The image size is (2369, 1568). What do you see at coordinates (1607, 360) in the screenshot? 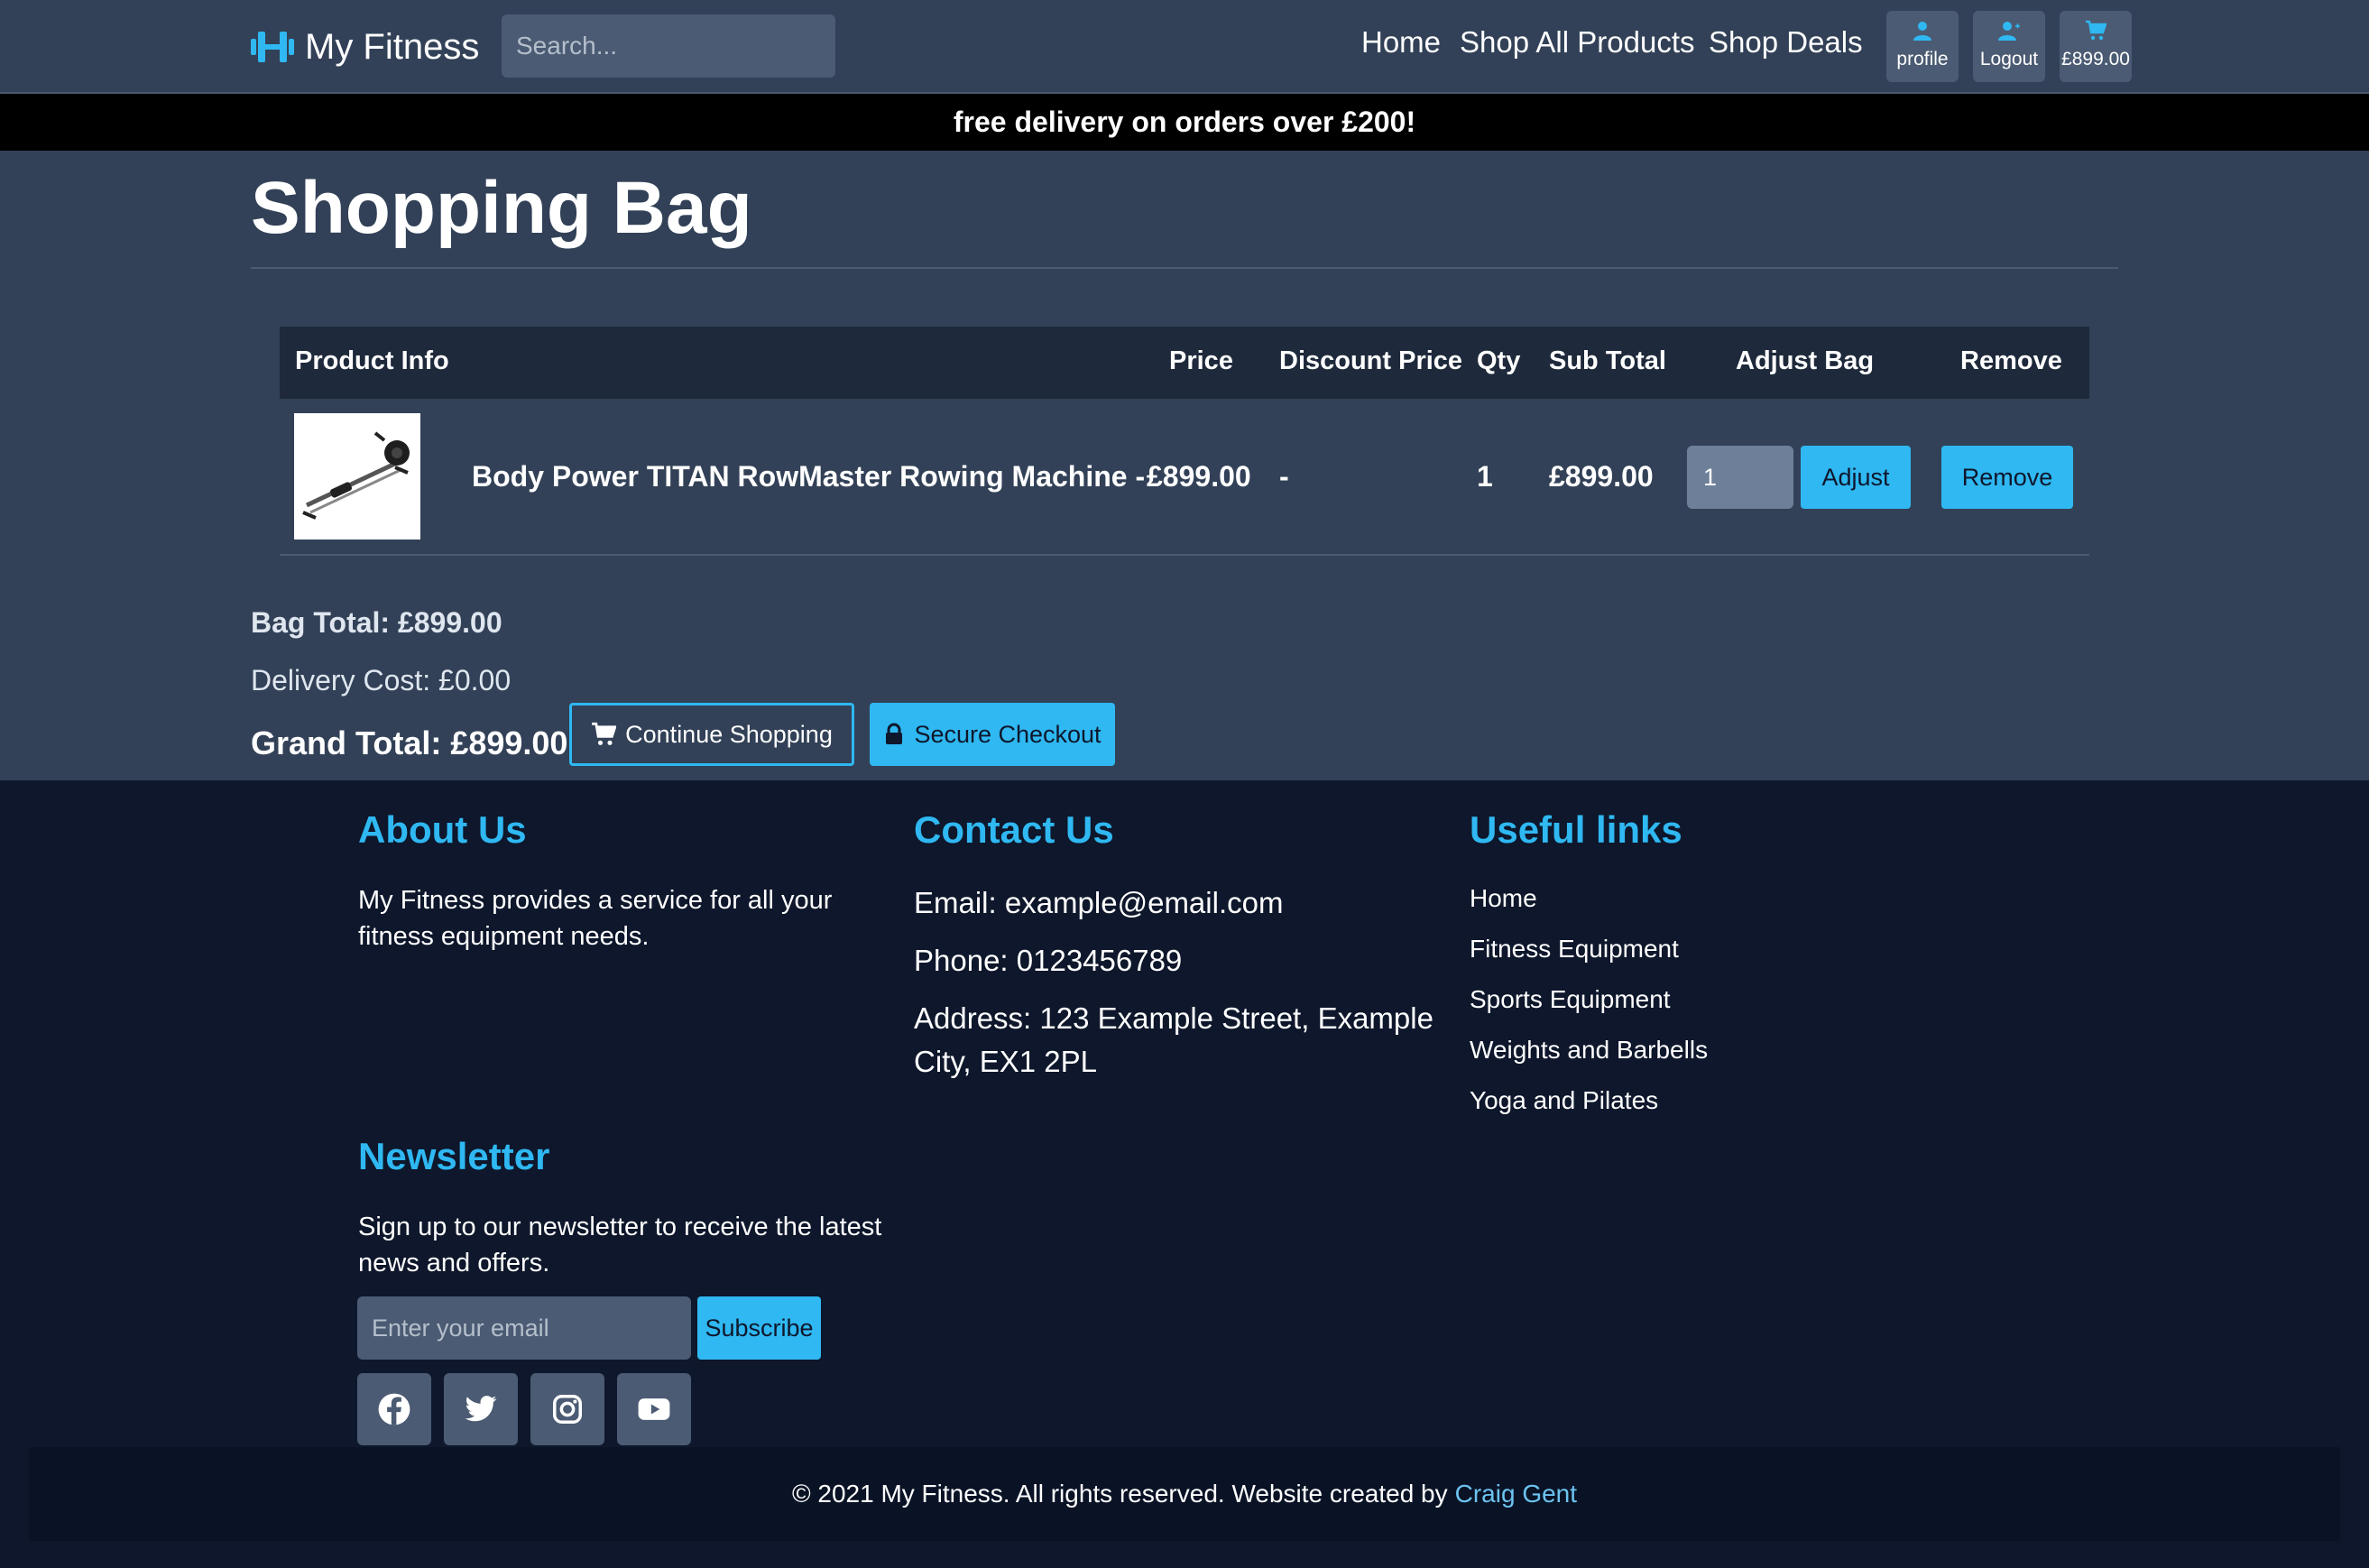
I see `header-sub-total: Sub Total` at bounding box center [1607, 360].